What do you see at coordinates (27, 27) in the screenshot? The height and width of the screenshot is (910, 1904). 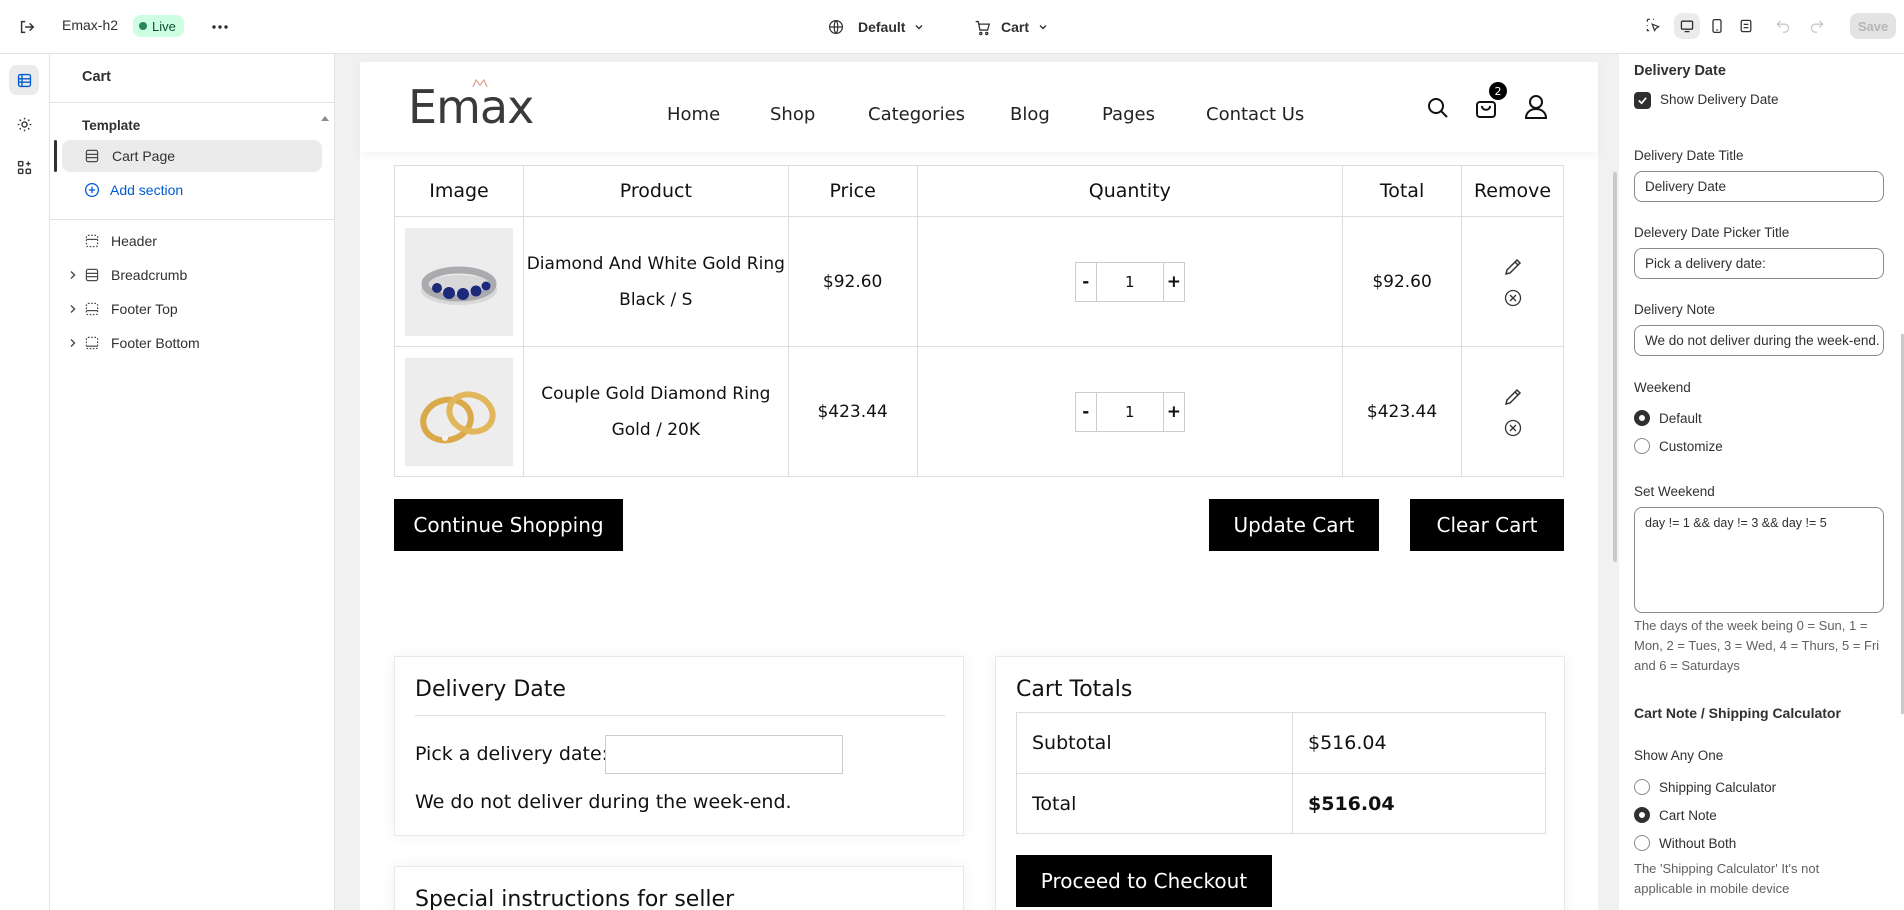 I see `exit-icon` at bounding box center [27, 27].